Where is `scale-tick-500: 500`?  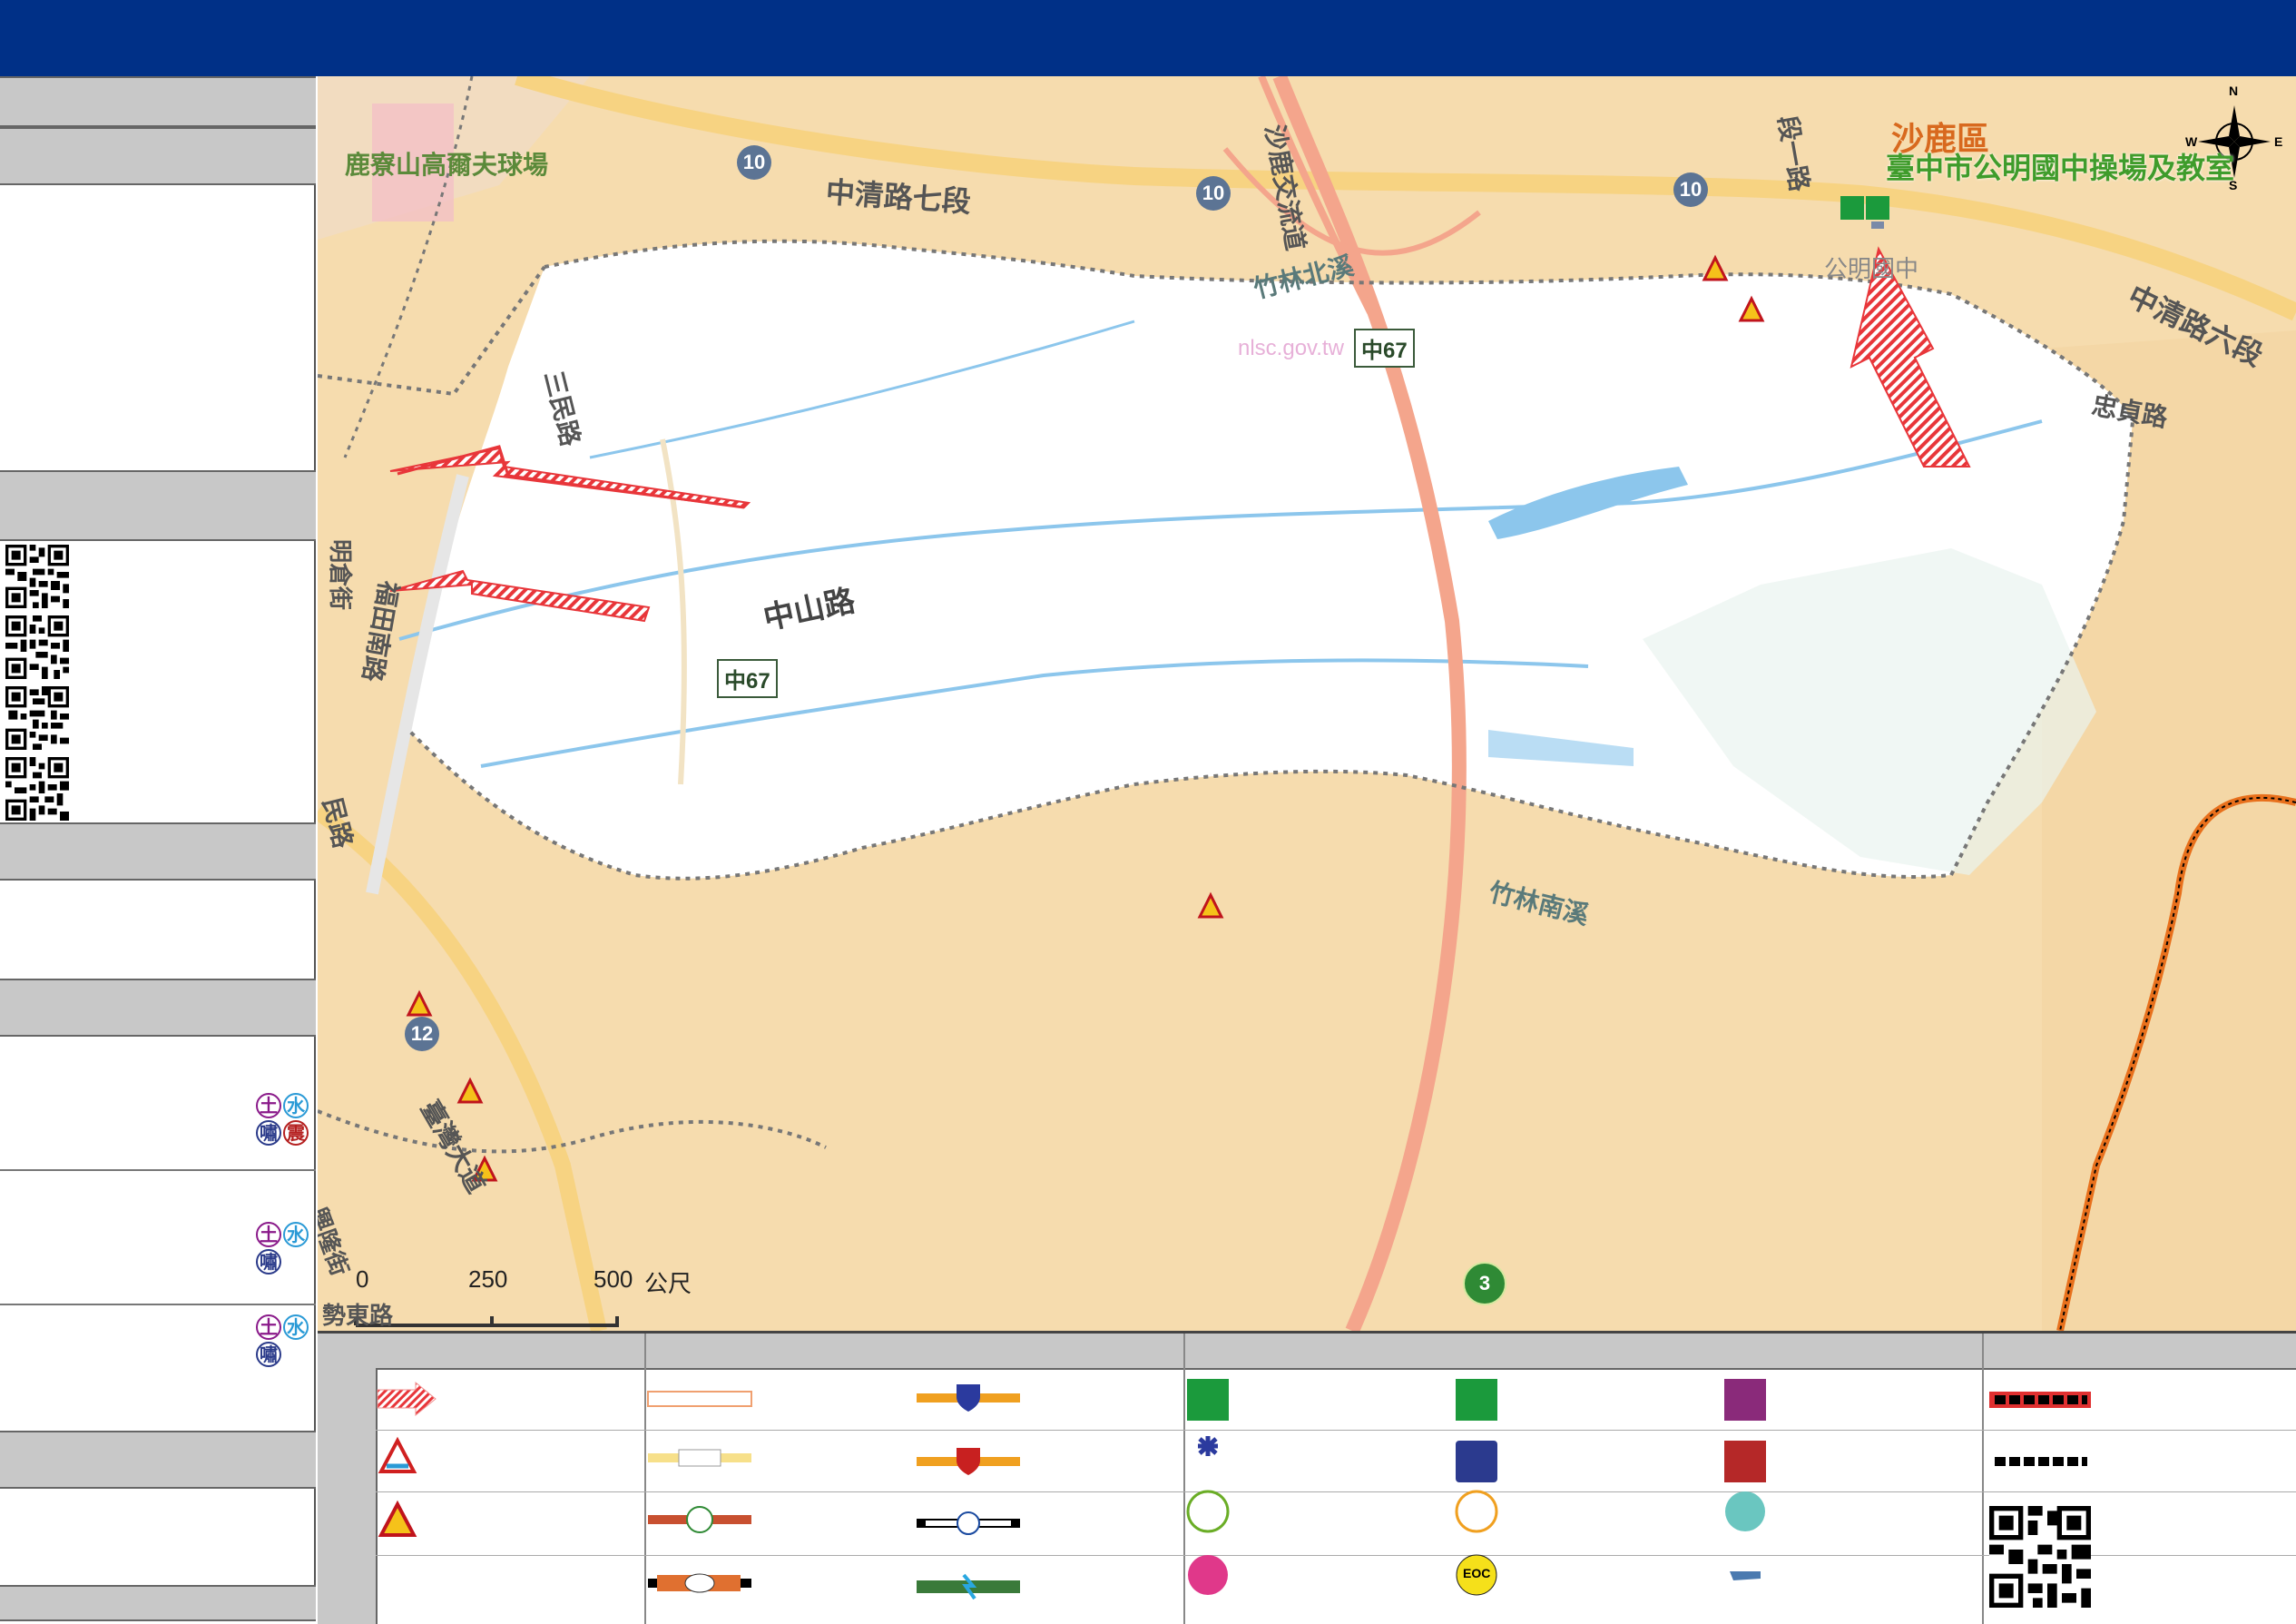 scale-tick-500: 500 is located at coordinates (613, 1279).